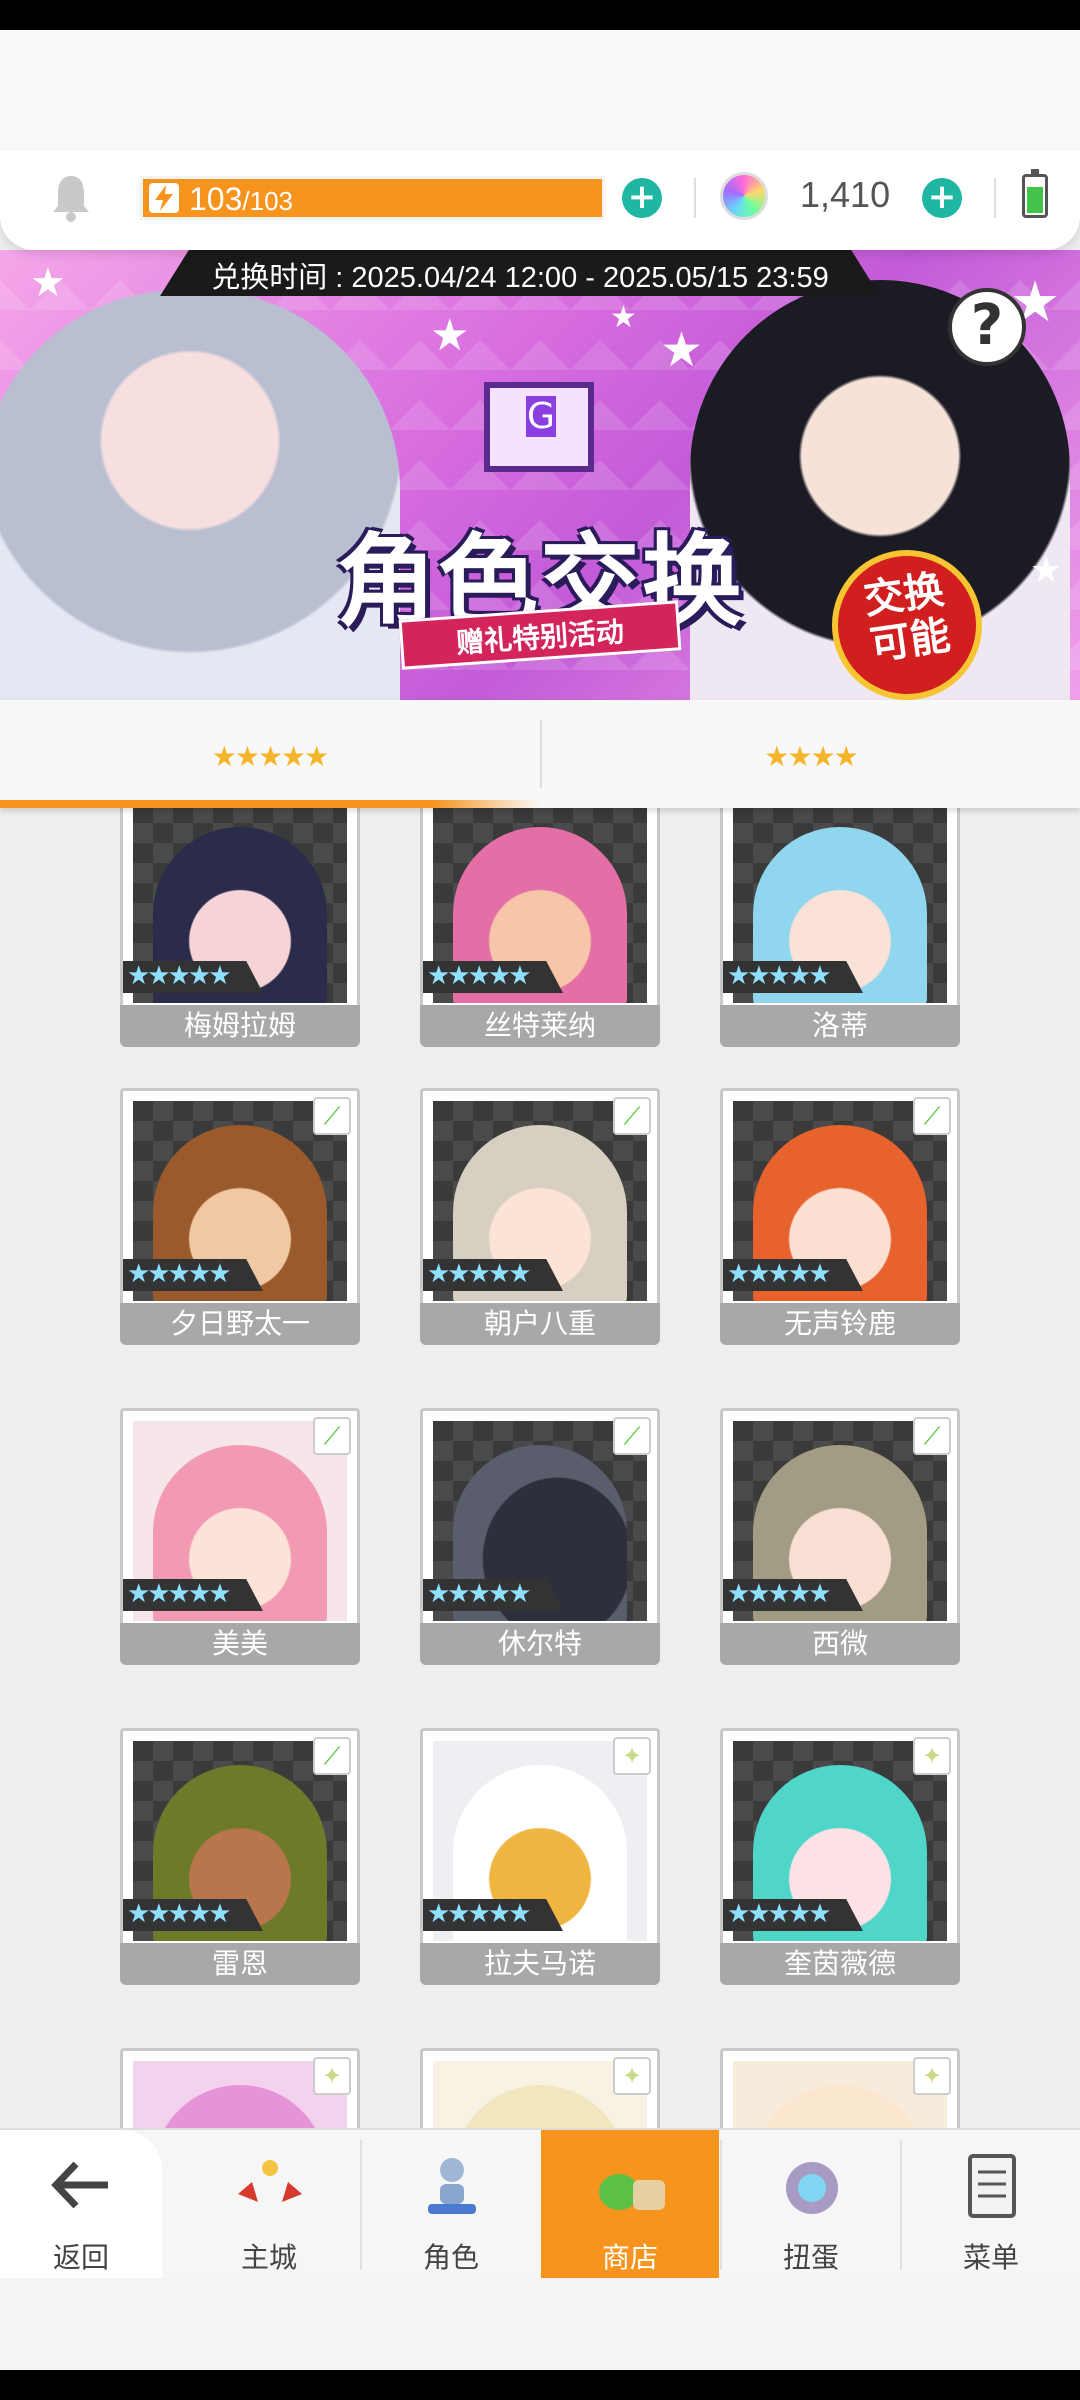 The height and width of the screenshot is (2400, 1080). What do you see at coordinates (540, 1856) in the screenshot?
I see `character-card: ✦ ★★★★★ 拉夫马诺` at bounding box center [540, 1856].